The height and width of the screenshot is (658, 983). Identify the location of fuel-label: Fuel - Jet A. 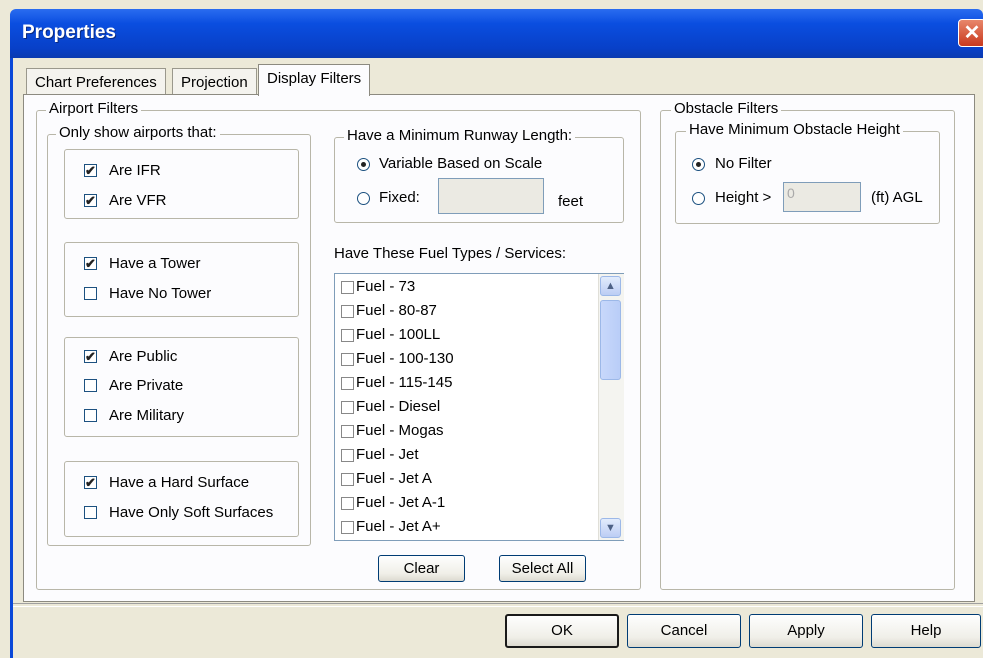
(394, 478).